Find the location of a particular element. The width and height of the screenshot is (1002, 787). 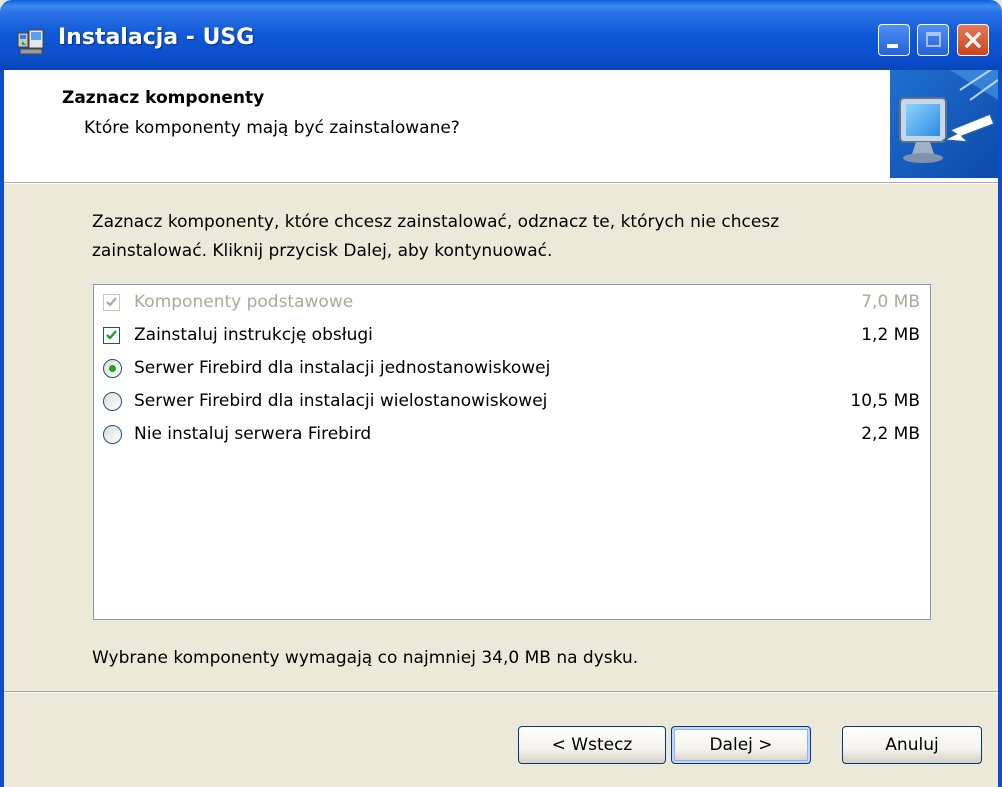

component-size: 7,0 MB is located at coordinates (890, 302).